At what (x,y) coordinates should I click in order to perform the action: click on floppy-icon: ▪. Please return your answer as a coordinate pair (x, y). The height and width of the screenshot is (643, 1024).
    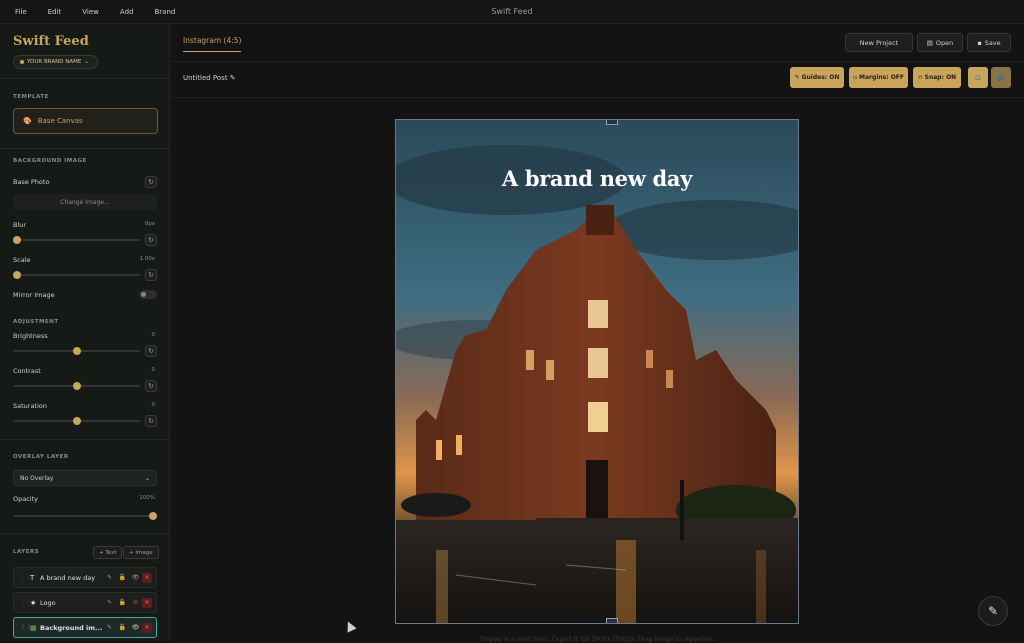
    Looking at the image, I should click on (979, 42).